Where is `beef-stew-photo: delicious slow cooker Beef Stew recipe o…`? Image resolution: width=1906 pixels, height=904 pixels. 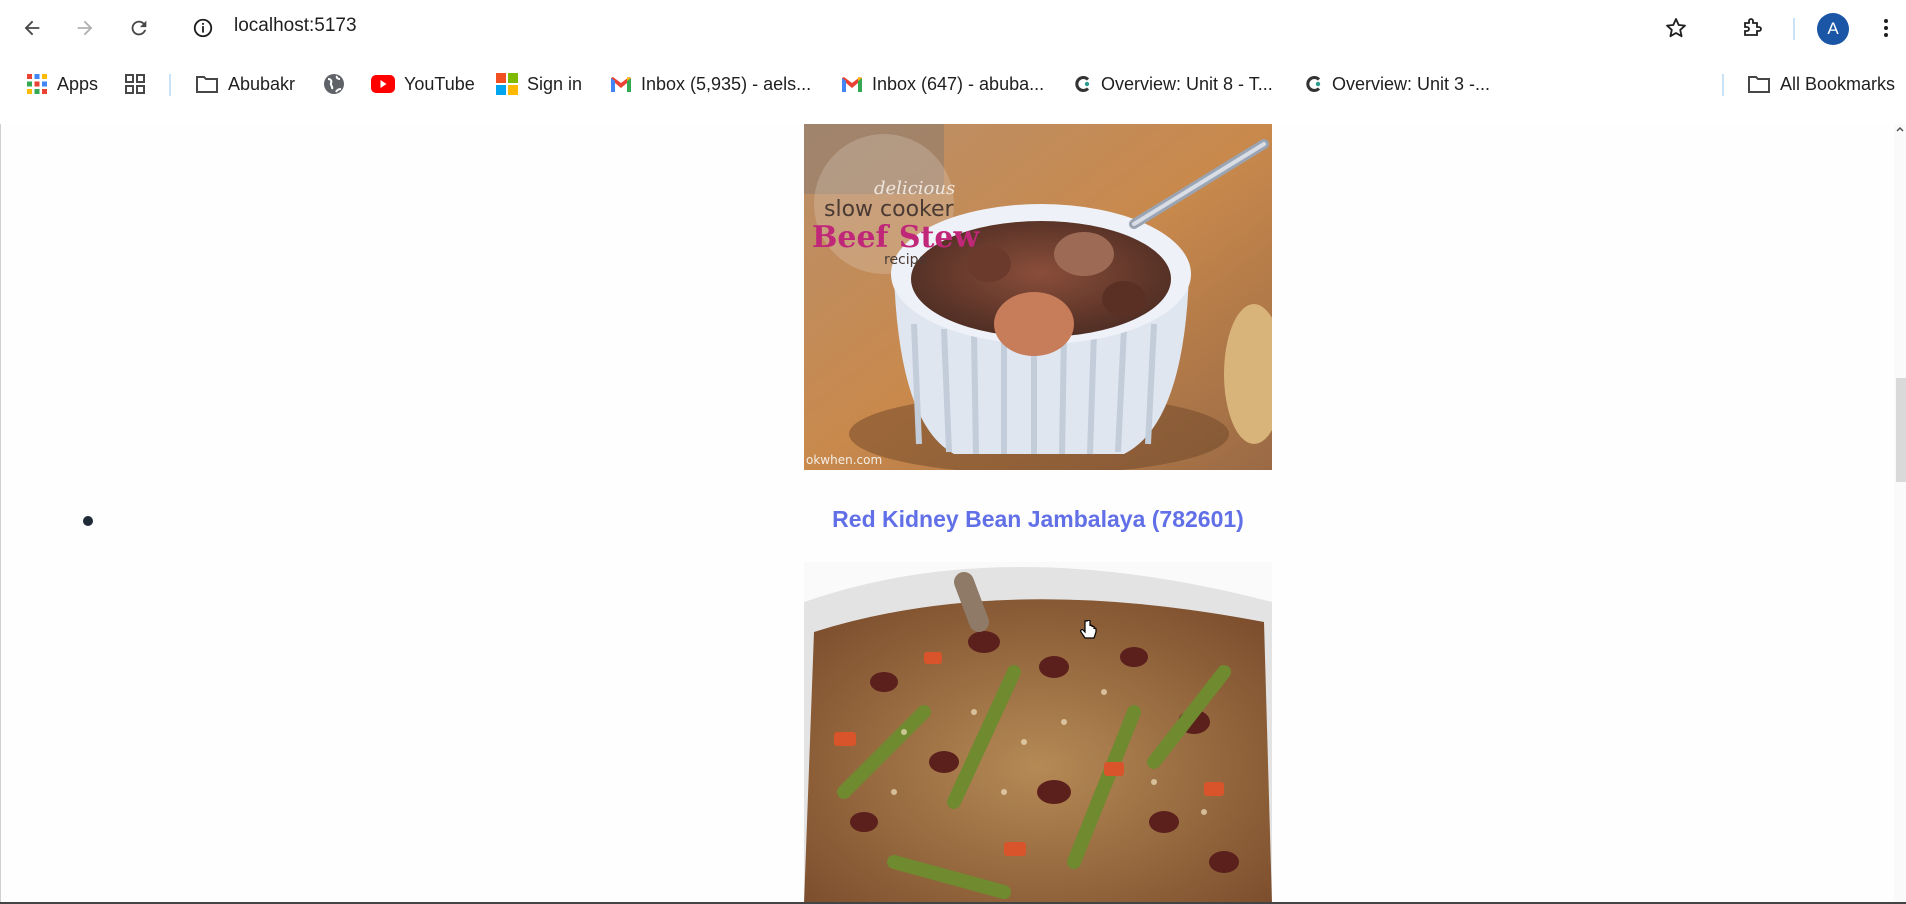
beef-stew-photo: delicious slow cooker Beef Stew recipe o… is located at coordinates (1038, 297).